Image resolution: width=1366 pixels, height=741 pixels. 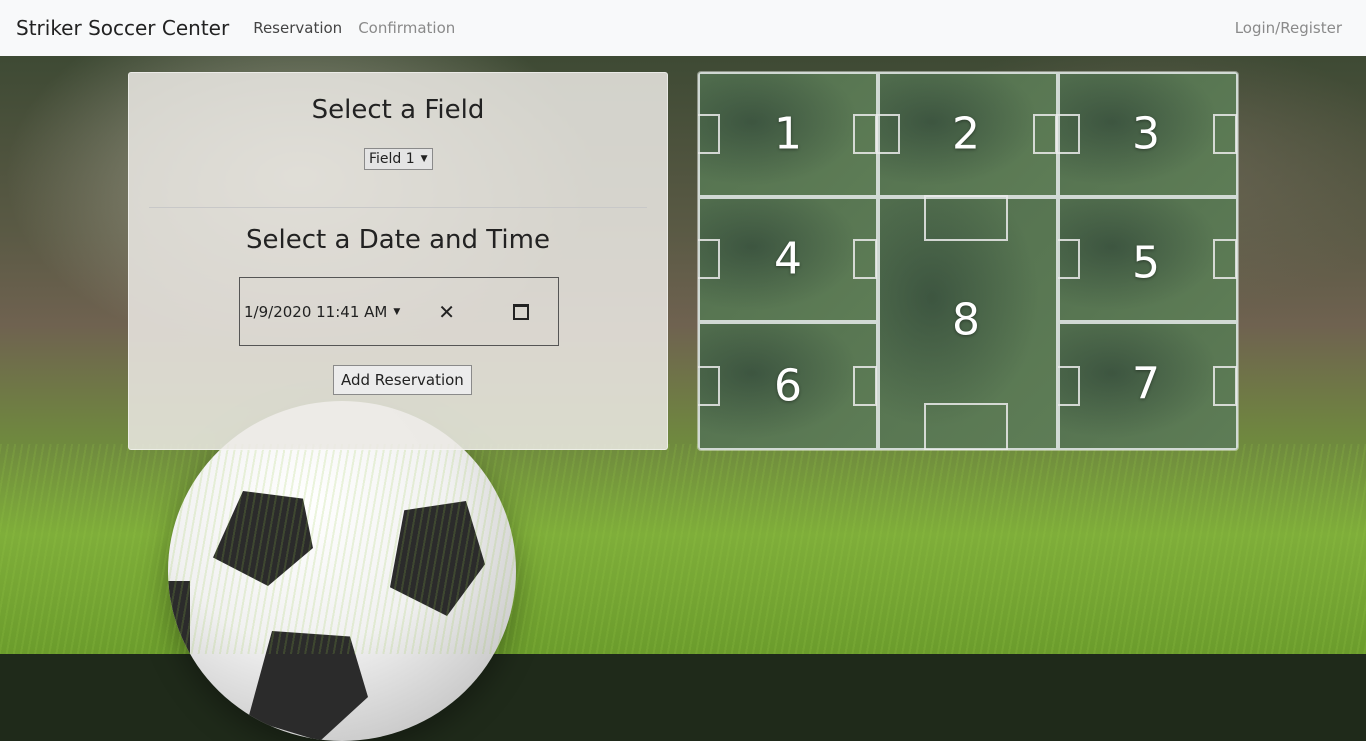 What do you see at coordinates (402, 380) in the screenshot?
I see `add-reservation-button: Add Reservation` at bounding box center [402, 380].